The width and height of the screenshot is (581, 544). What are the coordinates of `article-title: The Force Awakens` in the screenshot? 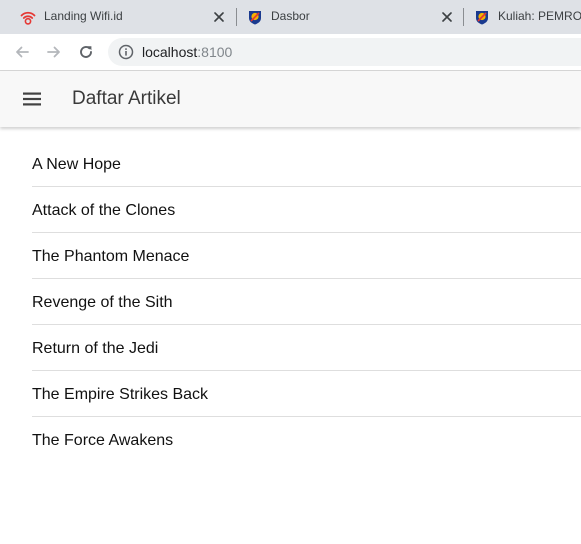 It's located at (103, 440).